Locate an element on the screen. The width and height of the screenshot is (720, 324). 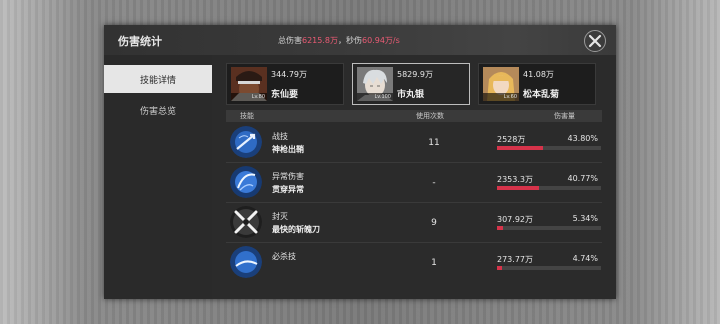
crossed-blades-icon is located at coordinates (246, 222).